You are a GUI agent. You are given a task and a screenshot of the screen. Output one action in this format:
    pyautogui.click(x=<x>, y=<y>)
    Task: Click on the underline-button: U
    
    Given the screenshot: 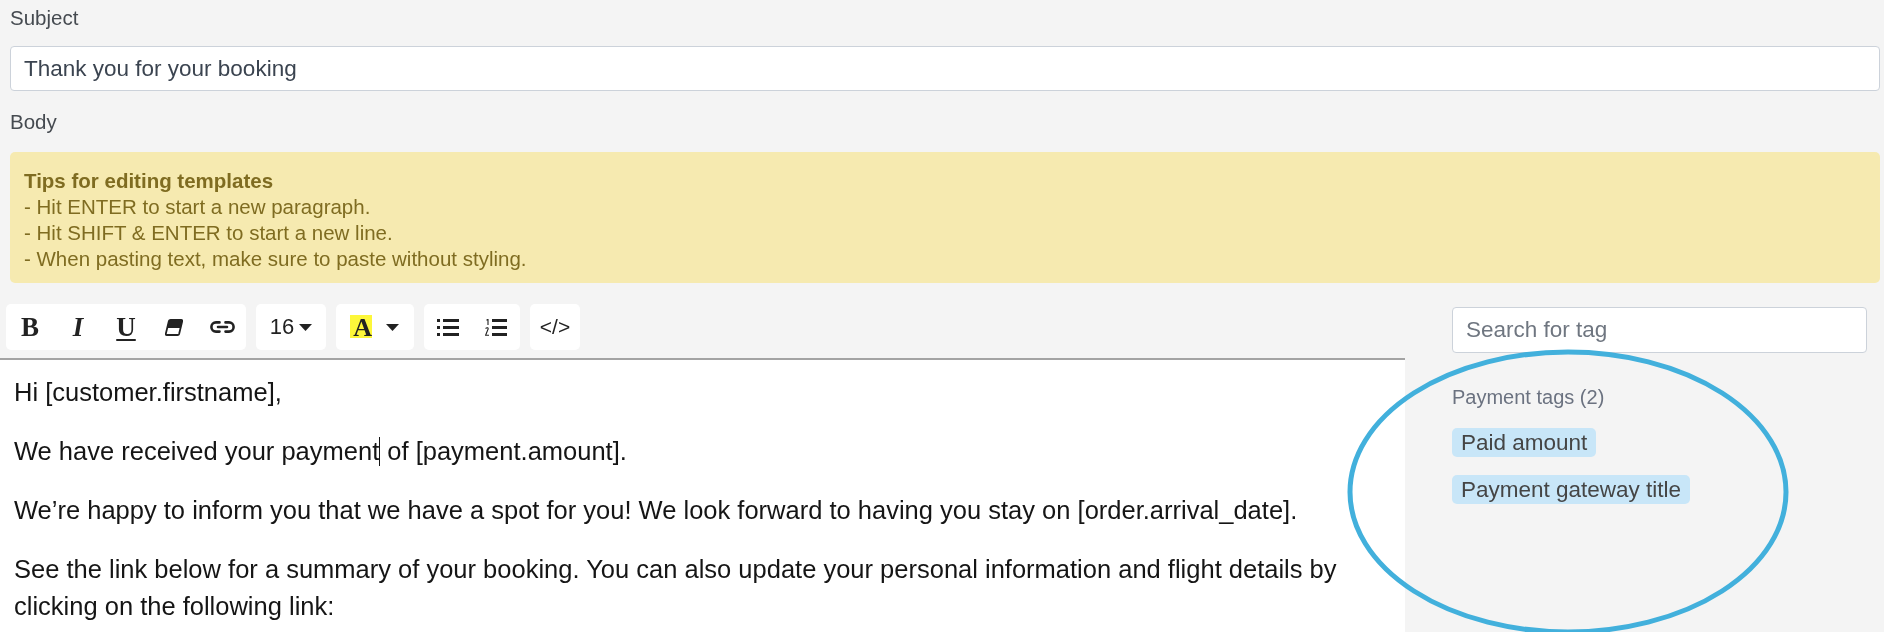 What is the action you would take?
    pyautogui.click(x=126, y=327)
    